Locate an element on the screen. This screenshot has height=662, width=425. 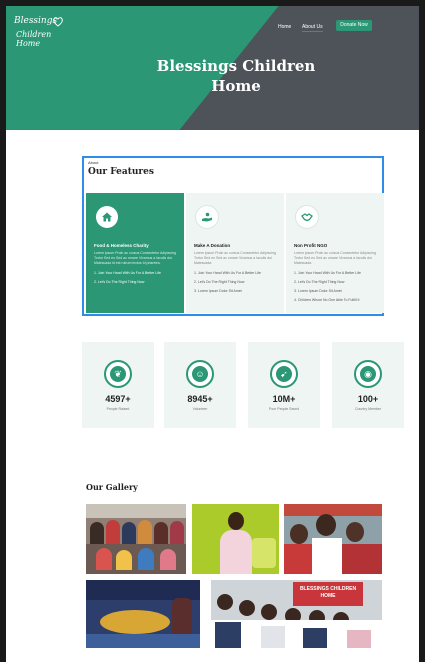
bird-icon: ➹ is located at coordinates (284, 374).